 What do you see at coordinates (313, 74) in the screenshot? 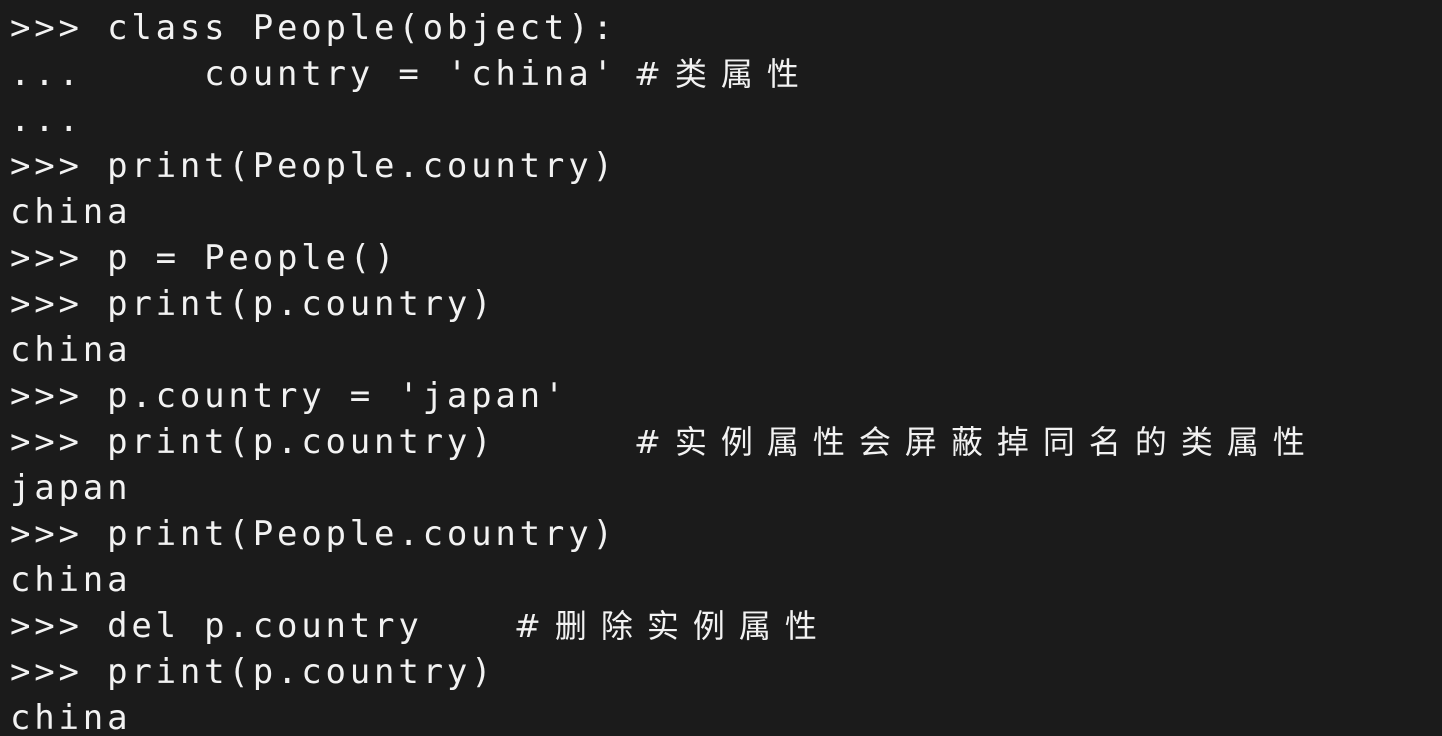
I see `terminal-line: ... country = 'china'` at bounding box center [313, 74].